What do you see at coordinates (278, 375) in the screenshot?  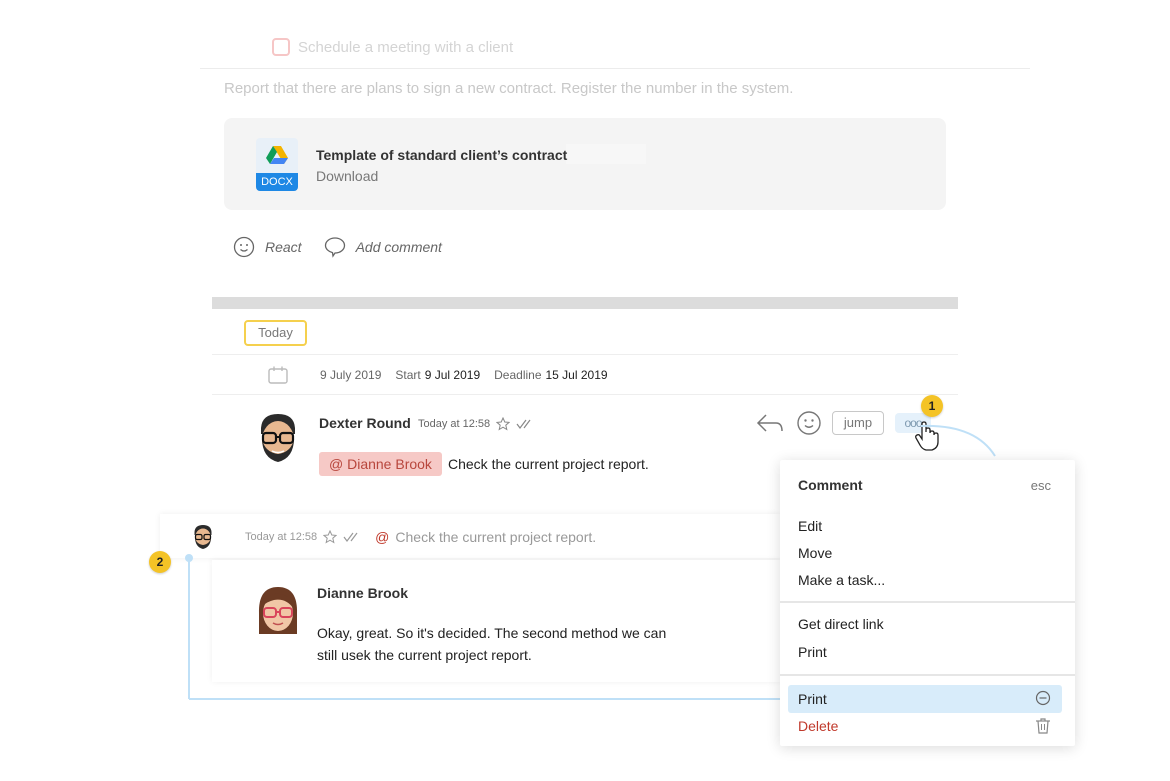 I see `calendar-icon` at bounding box center [278, 375].